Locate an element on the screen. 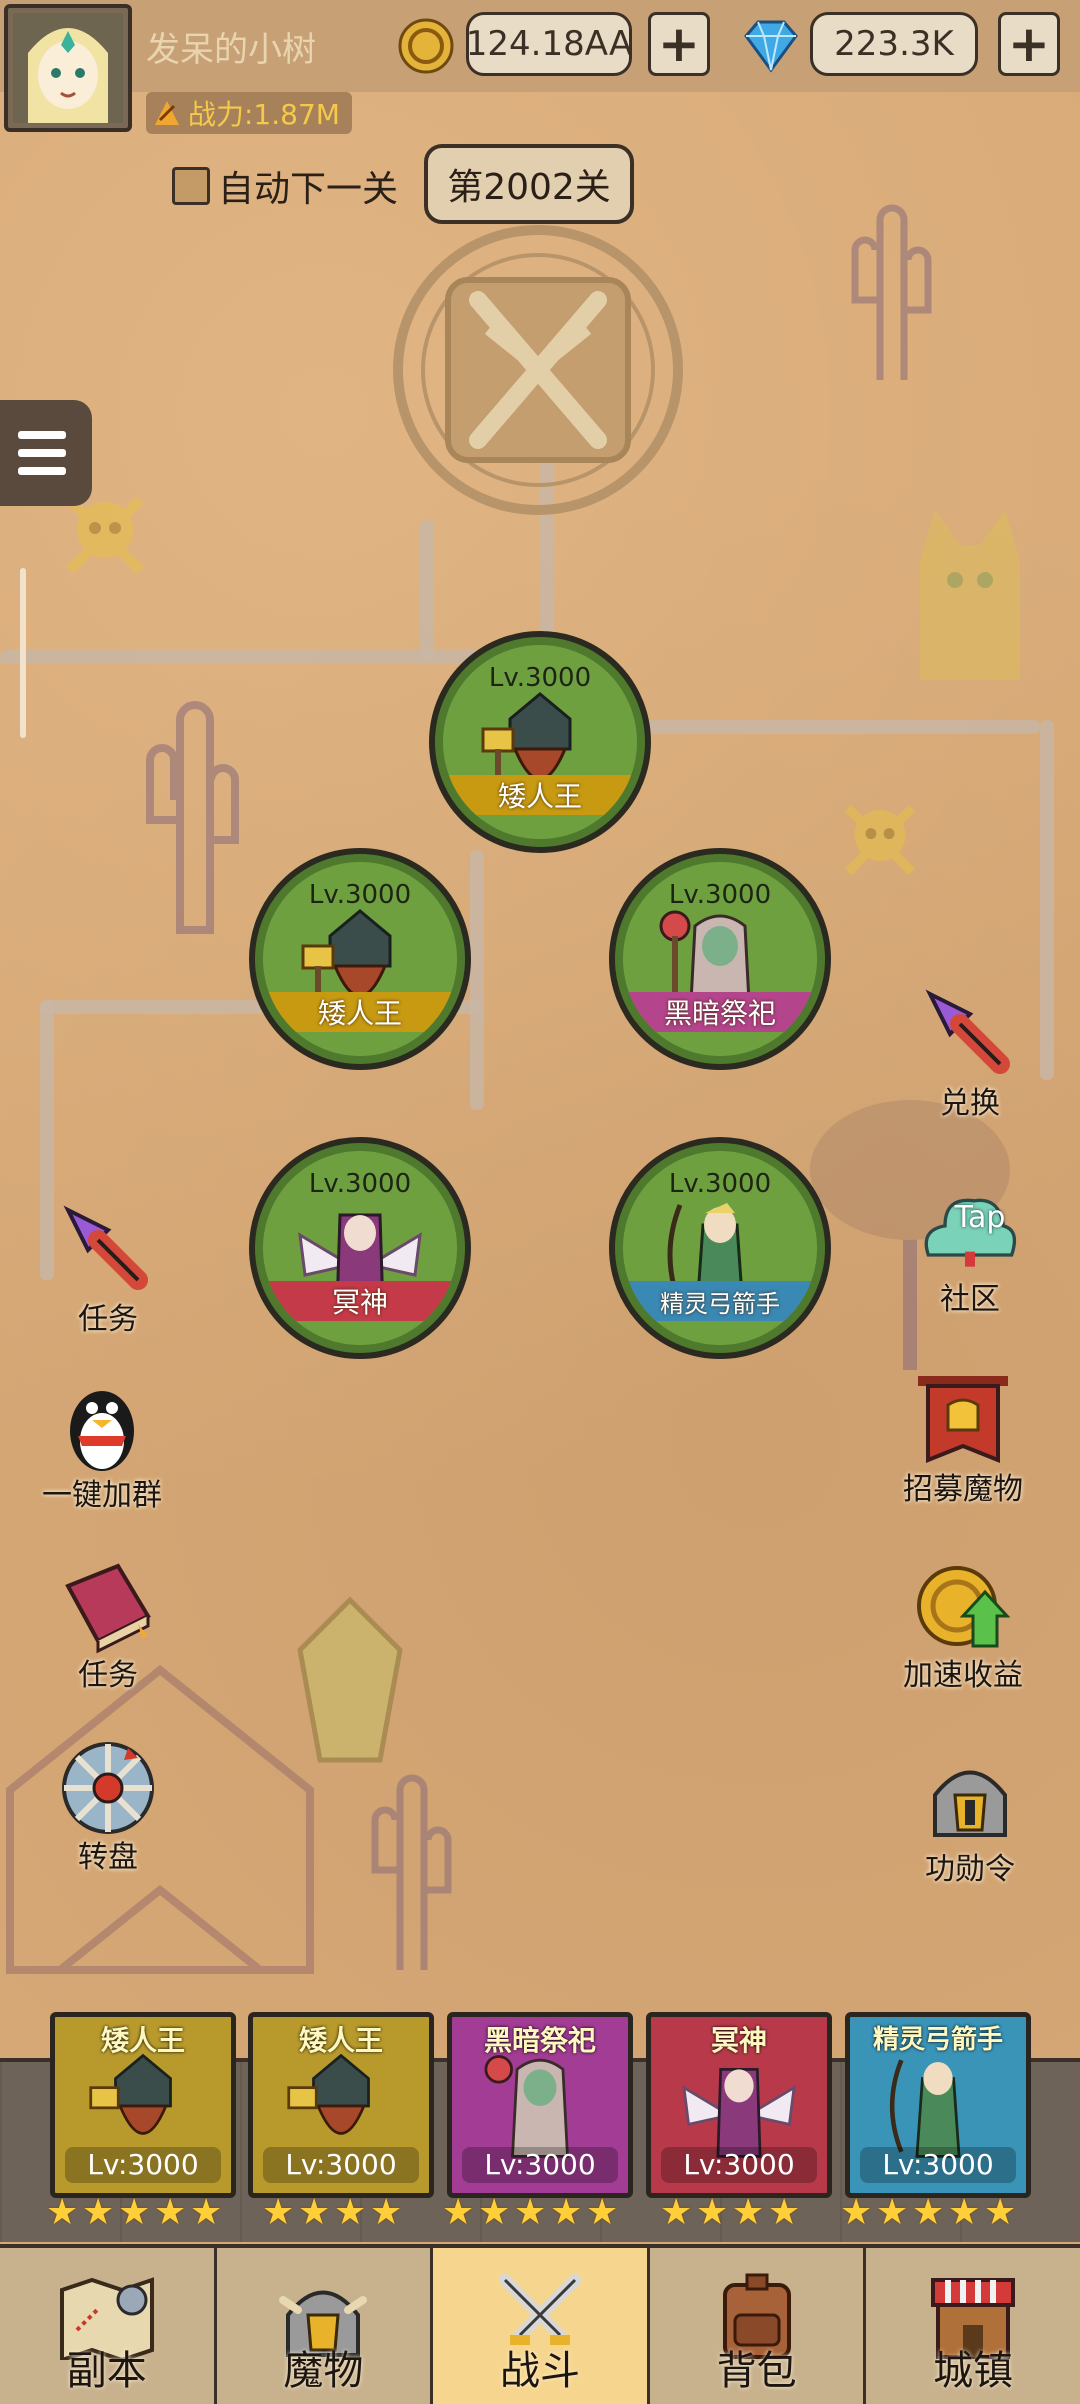  star-rating: ★ ★ ★ ★ is located at coordinates (333, 2212).